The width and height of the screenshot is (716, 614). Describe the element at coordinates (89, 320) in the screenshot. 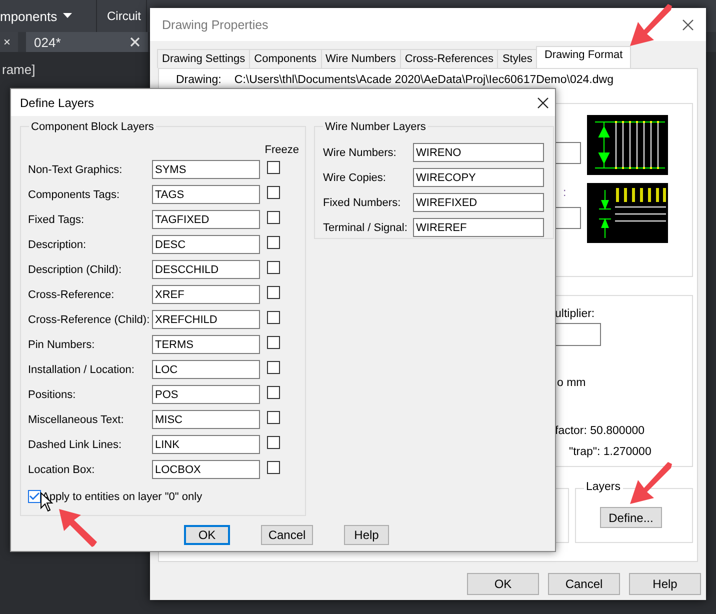

I see `field-label: Cross-Reference (Child):` at that location.